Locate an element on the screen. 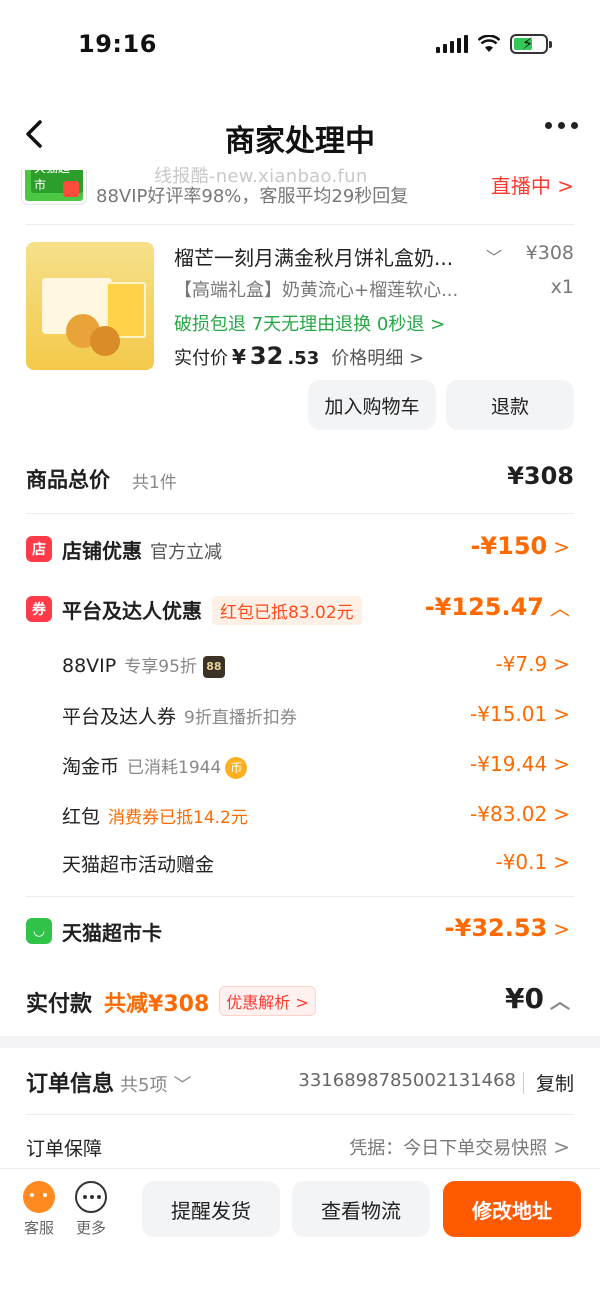 The height and width of the screenshot is (1304, 600). platform-discount-label: 平台及达人优惠 is located at coordinates (132, 611).